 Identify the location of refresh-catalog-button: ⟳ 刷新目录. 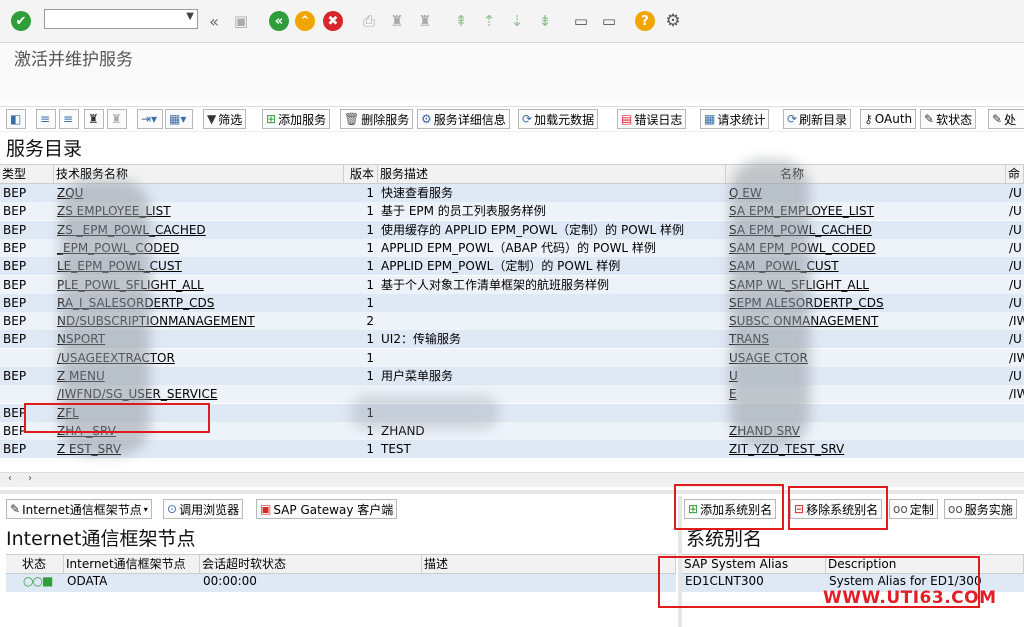
(817, 119).